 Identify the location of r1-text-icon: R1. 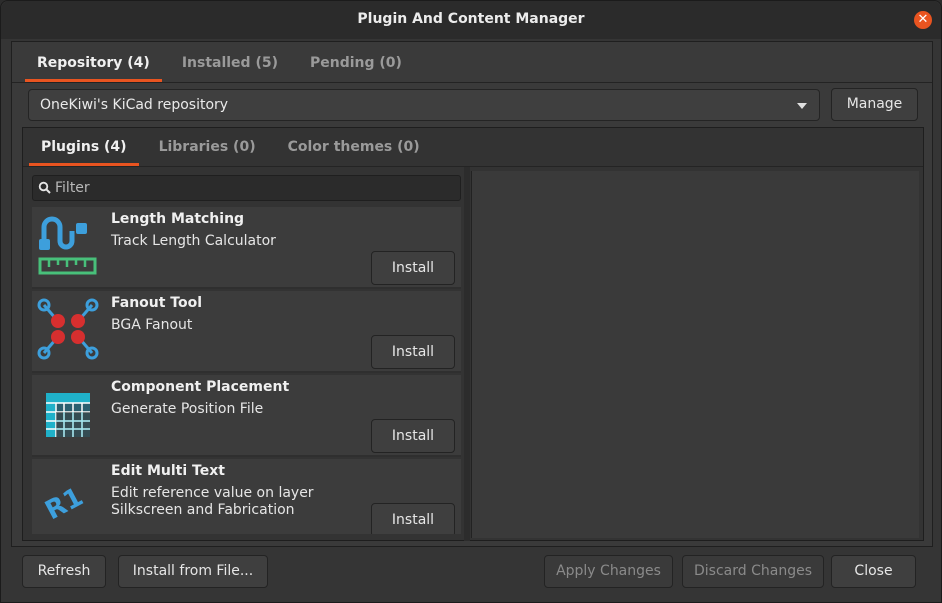
(64, 504).